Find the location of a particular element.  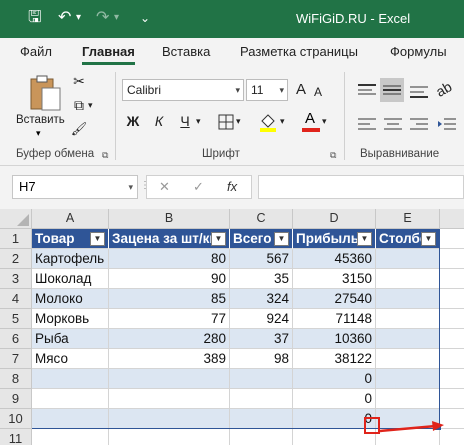

redo-icon: ↷ is located at coordinates (102, 18).